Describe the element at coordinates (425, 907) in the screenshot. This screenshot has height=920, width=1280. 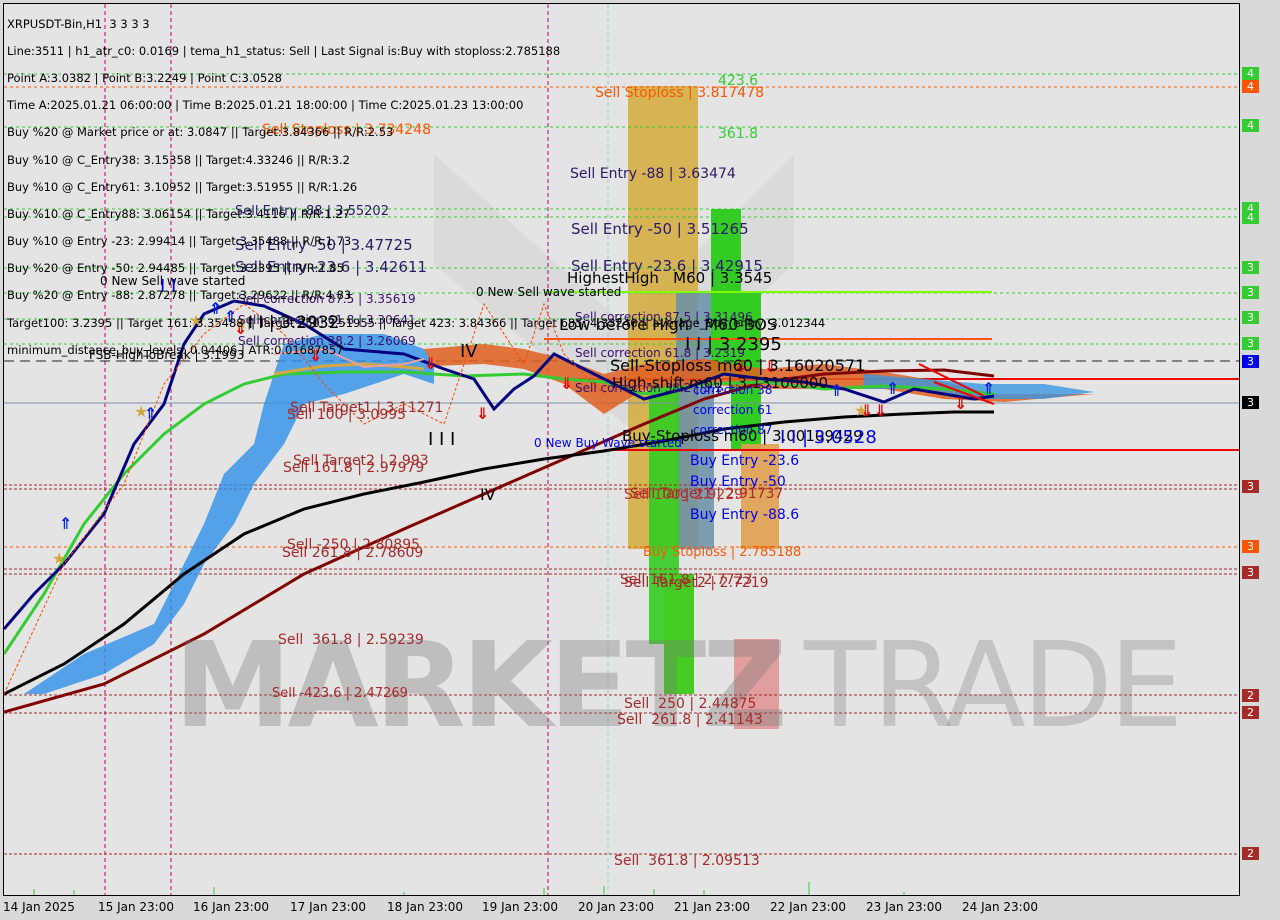
I see `time-label: 18 Jan 23:00` at that location.